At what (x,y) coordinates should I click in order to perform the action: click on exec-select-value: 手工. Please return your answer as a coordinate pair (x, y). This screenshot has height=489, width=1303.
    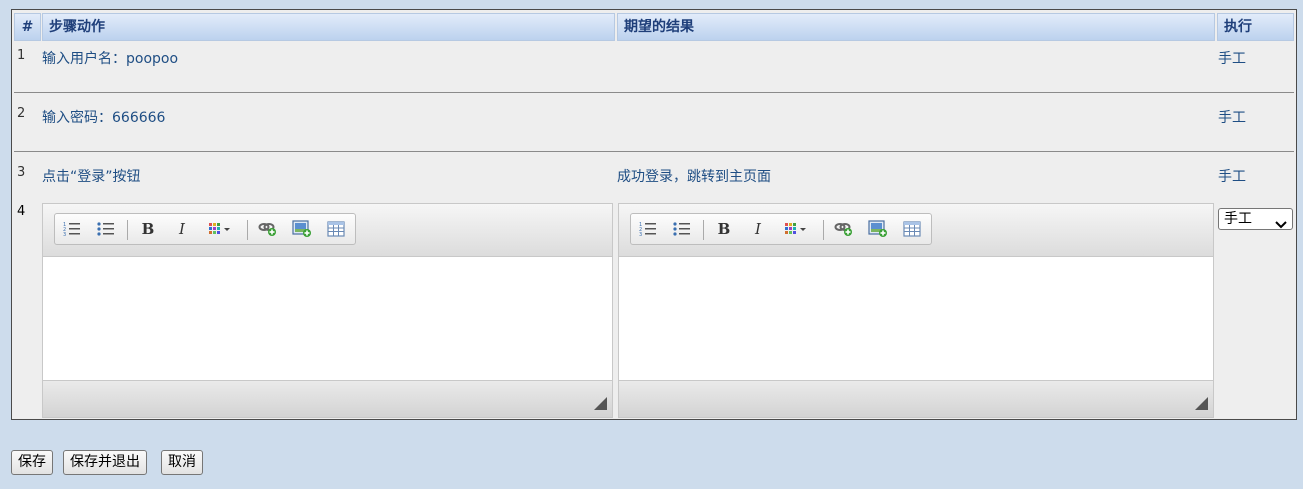
    Looking at the image, I should click on (1238, 219).